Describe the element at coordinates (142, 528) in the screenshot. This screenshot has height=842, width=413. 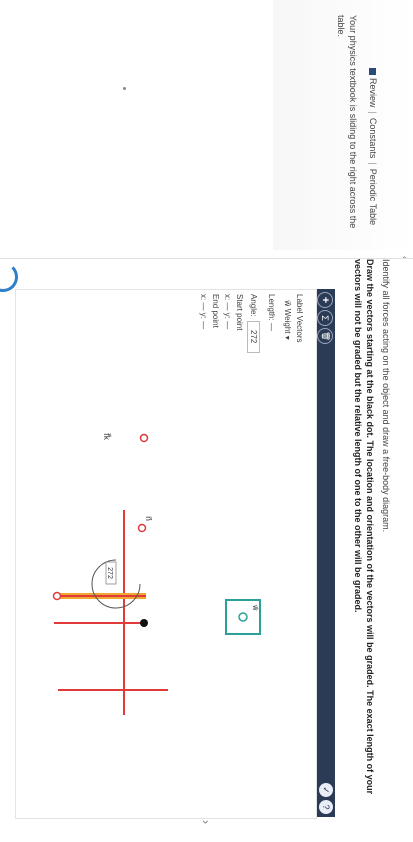
I see `normal-endpoint` at that location.